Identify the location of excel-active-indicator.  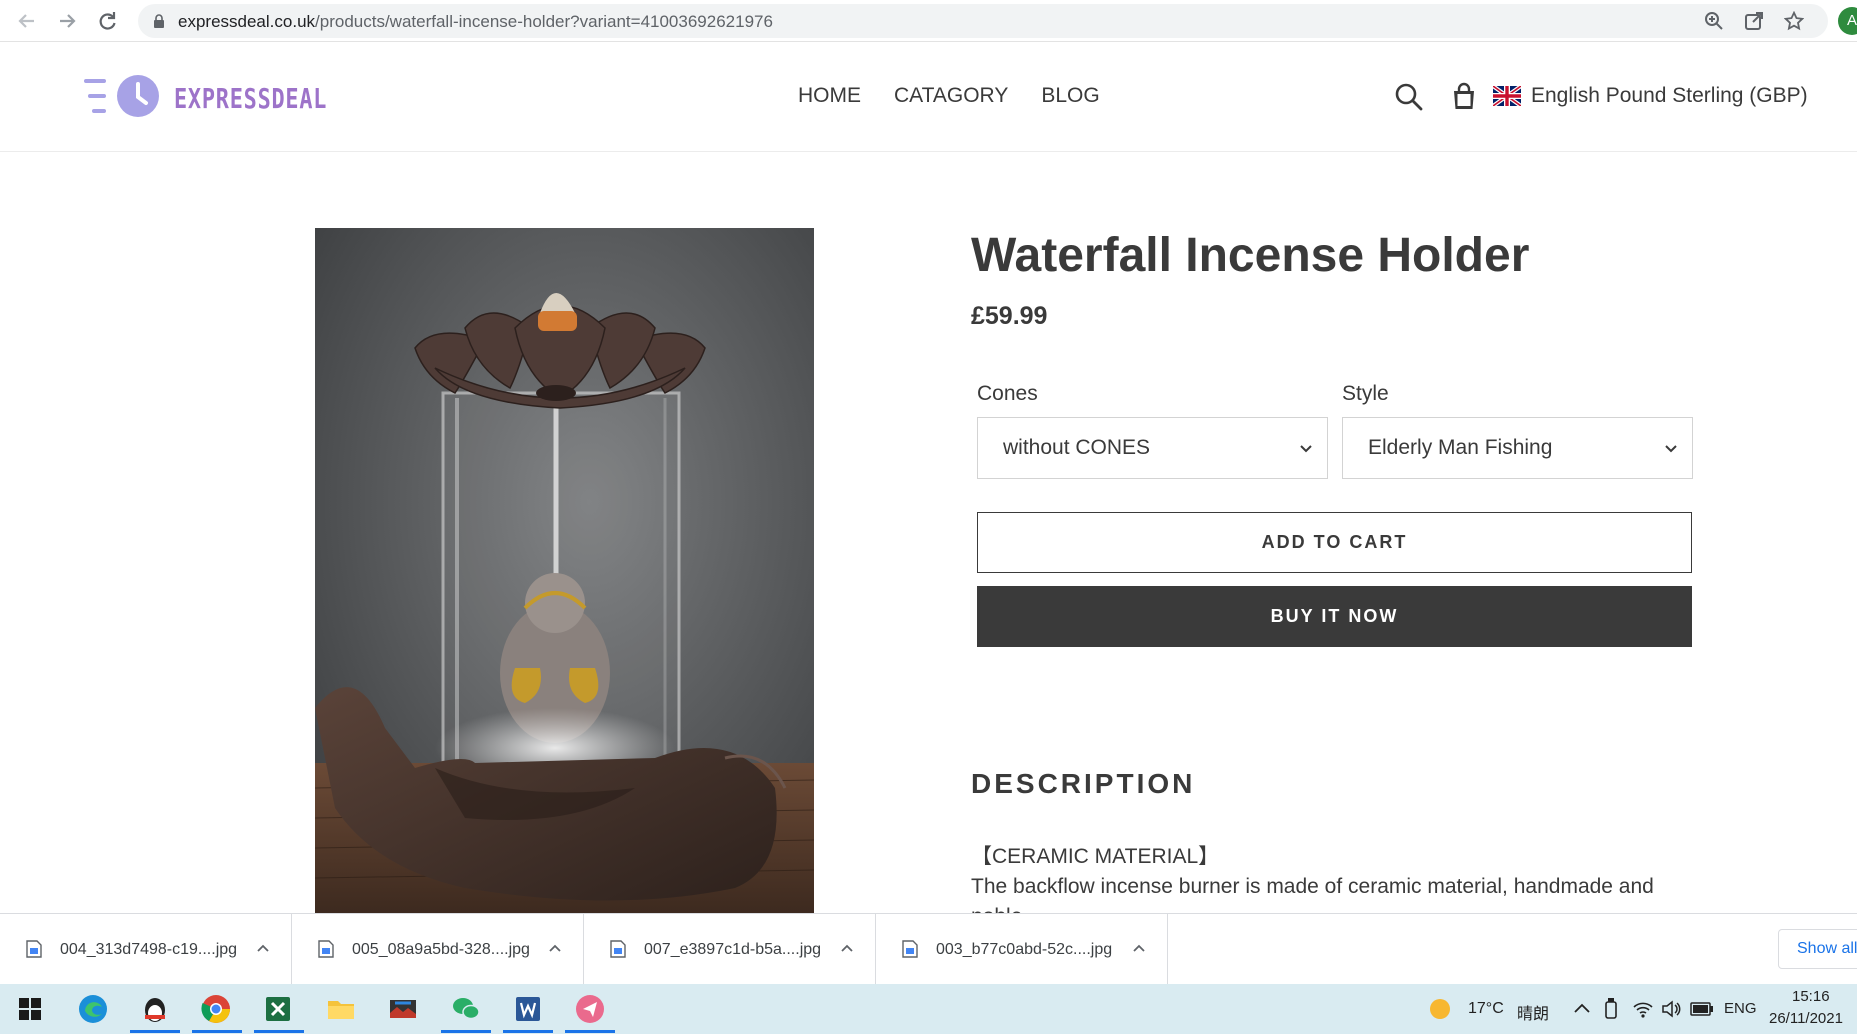
(279, 1031).